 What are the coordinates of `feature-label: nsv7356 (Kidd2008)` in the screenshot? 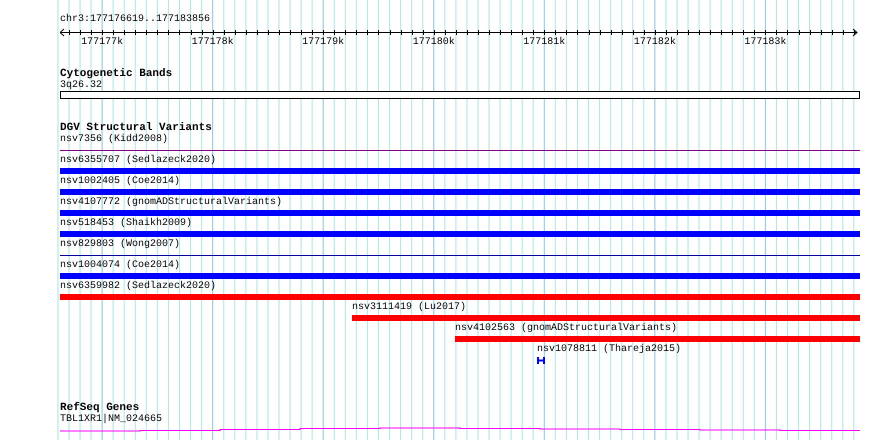 It's located at (114, 139).